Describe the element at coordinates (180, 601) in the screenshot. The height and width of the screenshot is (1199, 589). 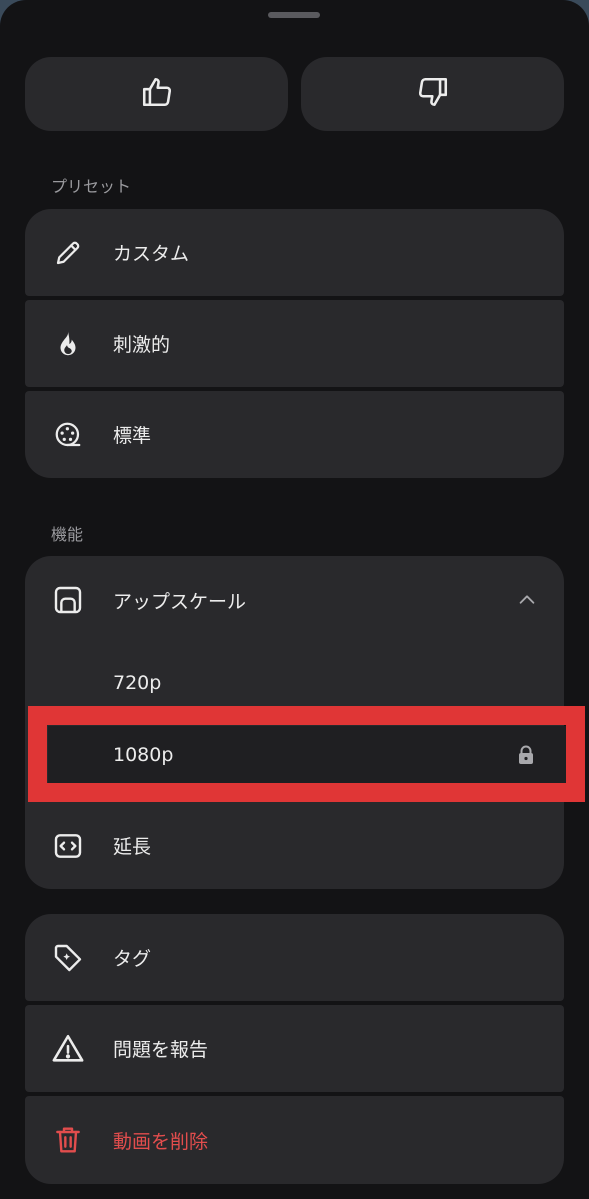
I see `upscale-label: アップスケール` at that location.